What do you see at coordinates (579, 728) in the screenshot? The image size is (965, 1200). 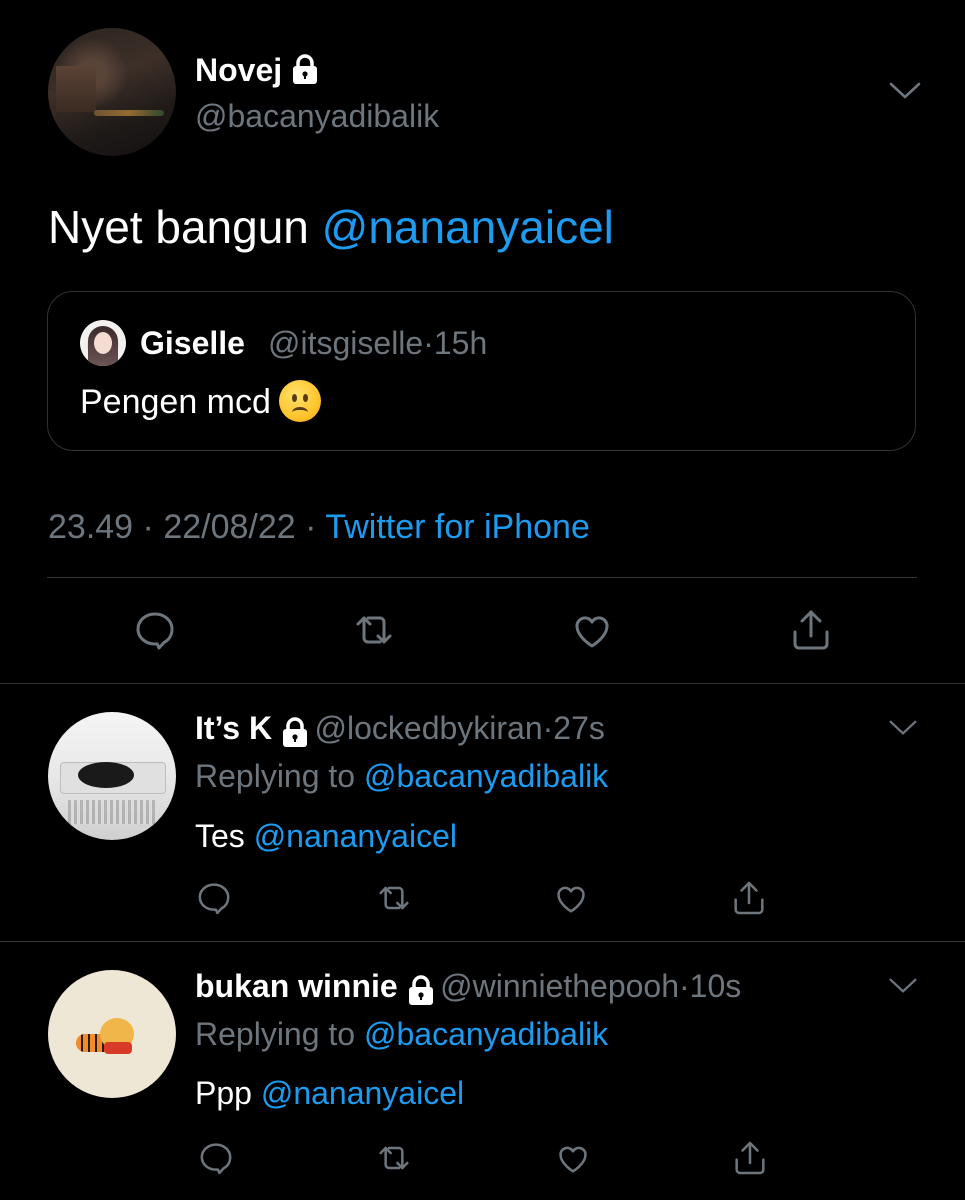 I see `reply-time: 27s` at bounding box center [579, 728].